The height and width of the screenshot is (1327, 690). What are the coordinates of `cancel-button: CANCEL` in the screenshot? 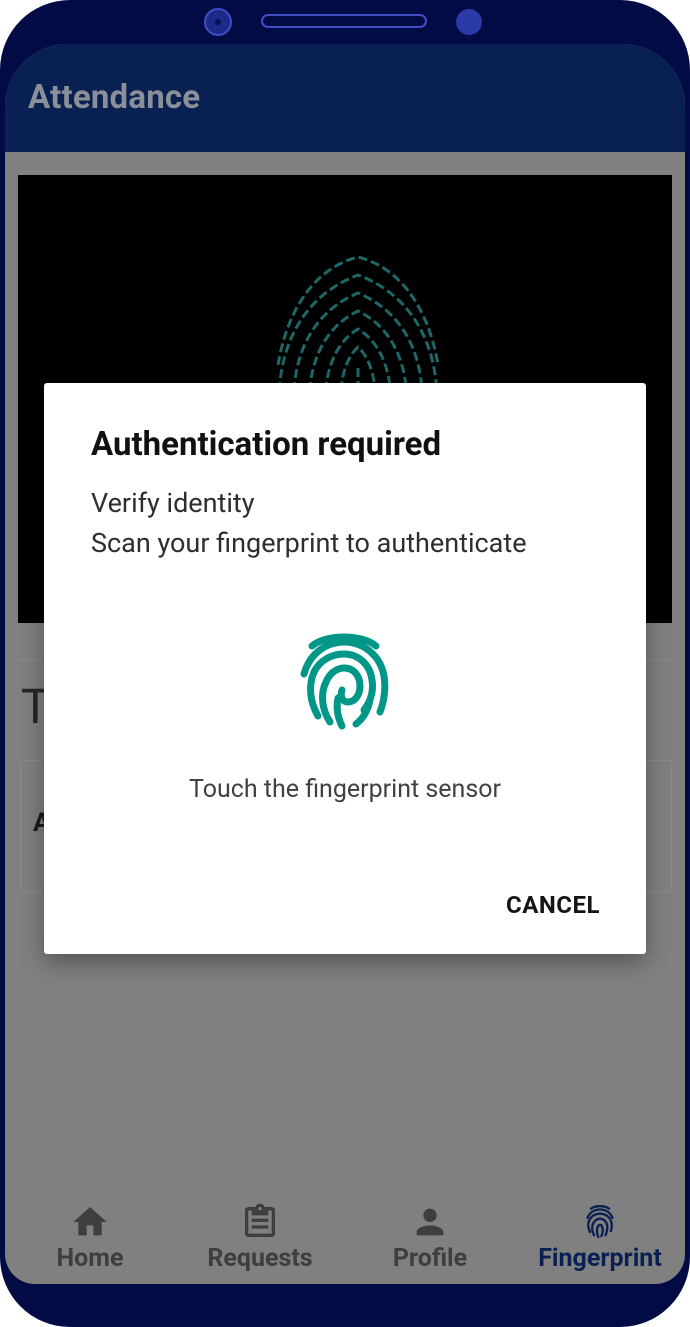 It's located at (553, 905).